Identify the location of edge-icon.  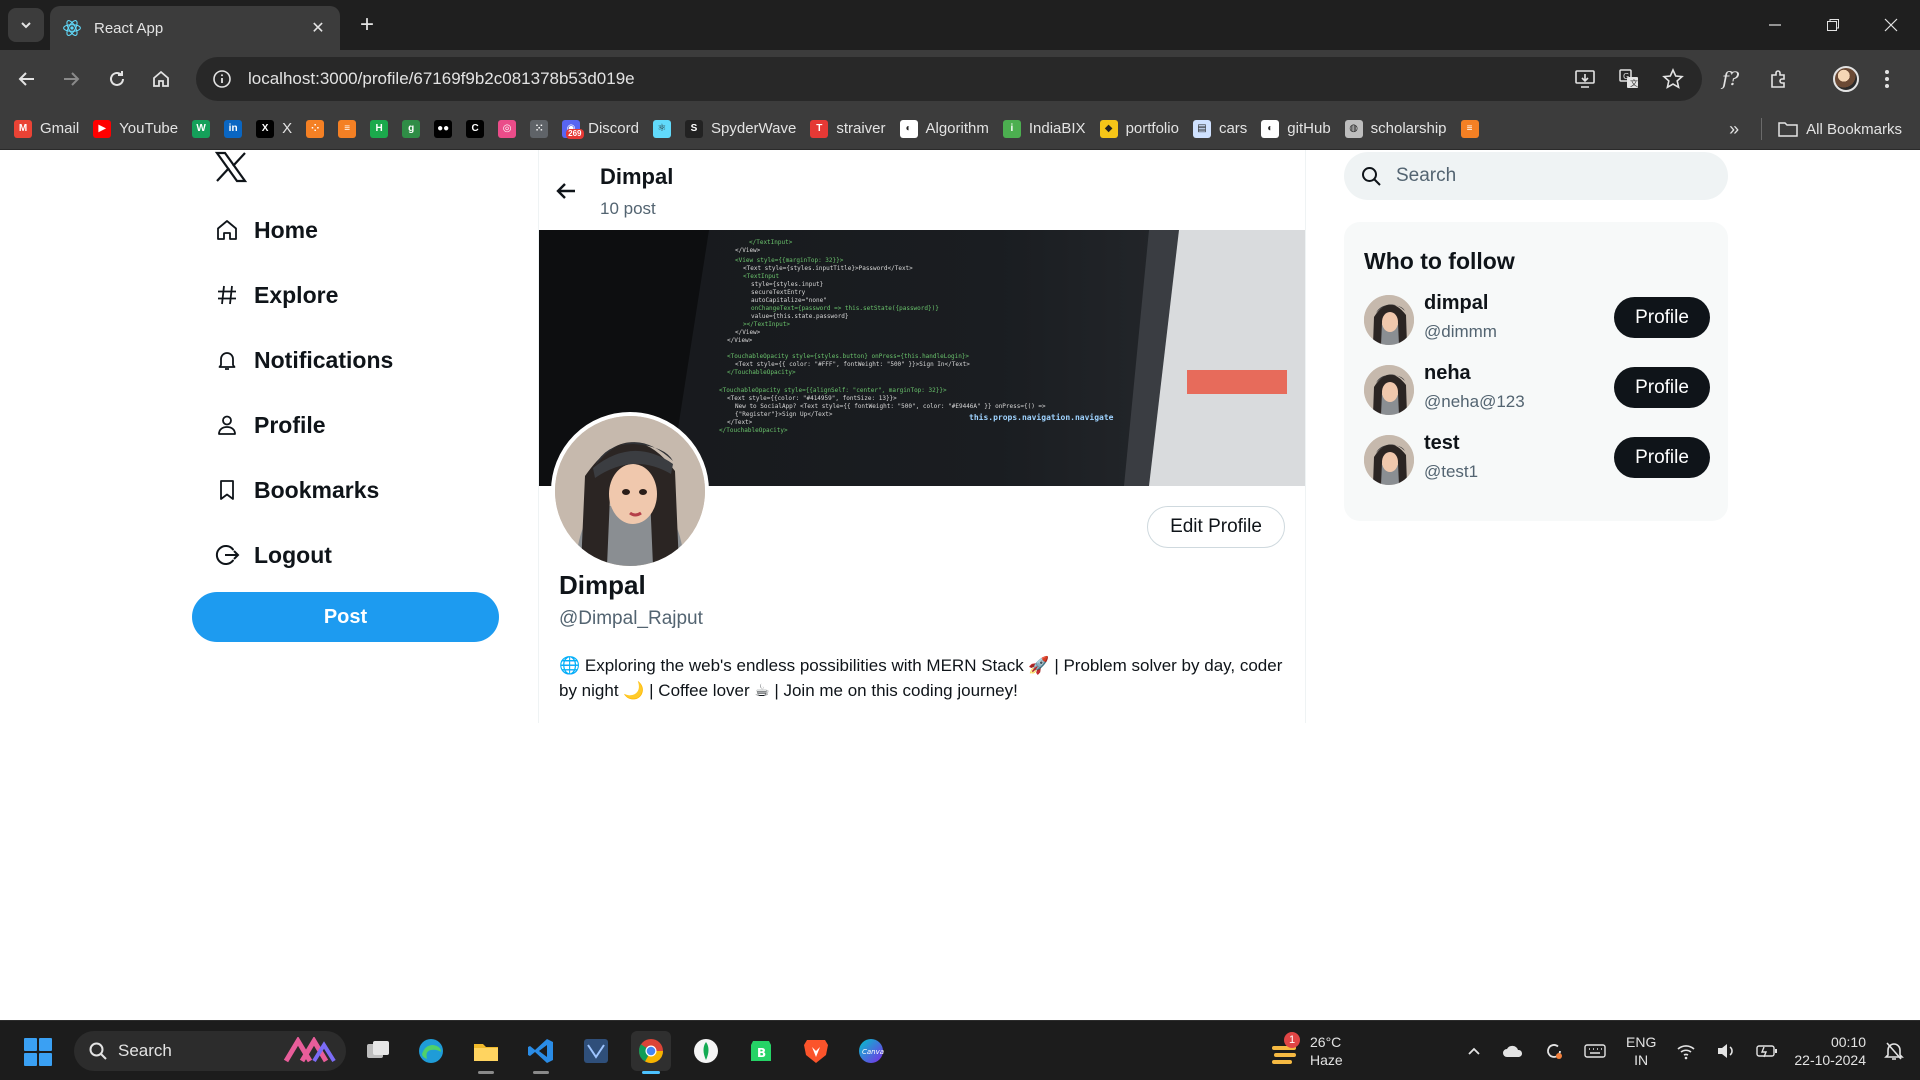
(431, 1051).